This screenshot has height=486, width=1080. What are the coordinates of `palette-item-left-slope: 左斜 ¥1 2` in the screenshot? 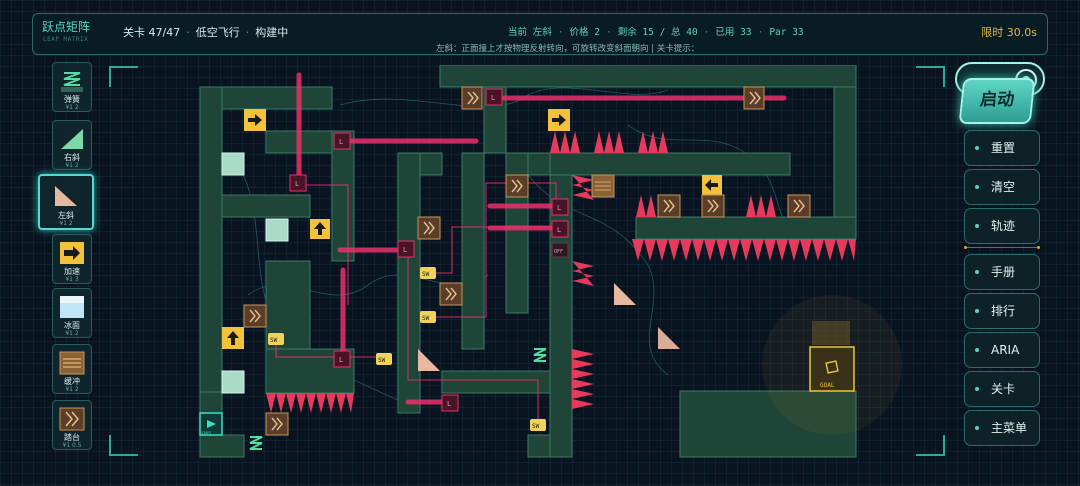 It's located at (66, 202).